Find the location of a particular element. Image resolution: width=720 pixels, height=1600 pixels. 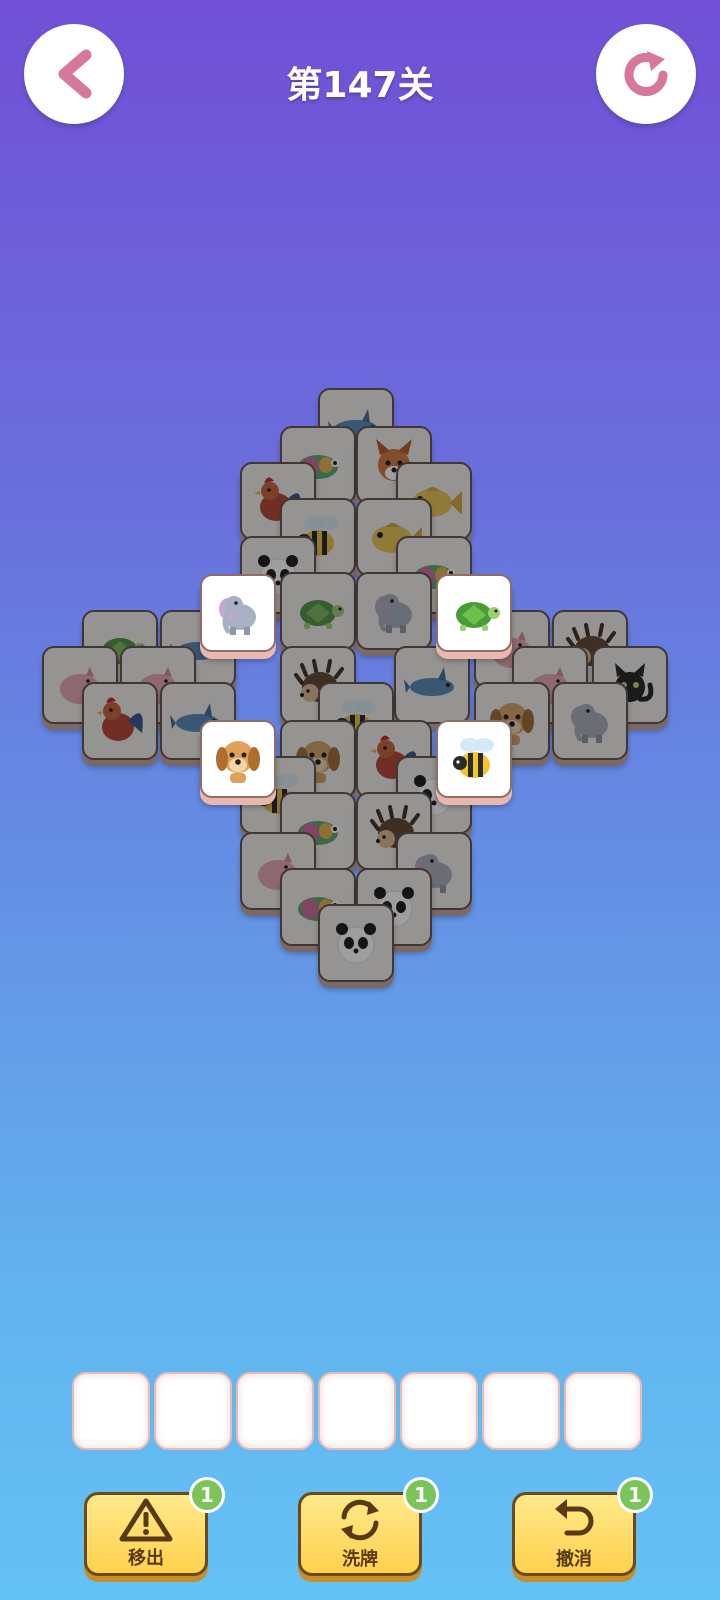

shuffle-cycle-icon is located at coordinates (360, 1520).